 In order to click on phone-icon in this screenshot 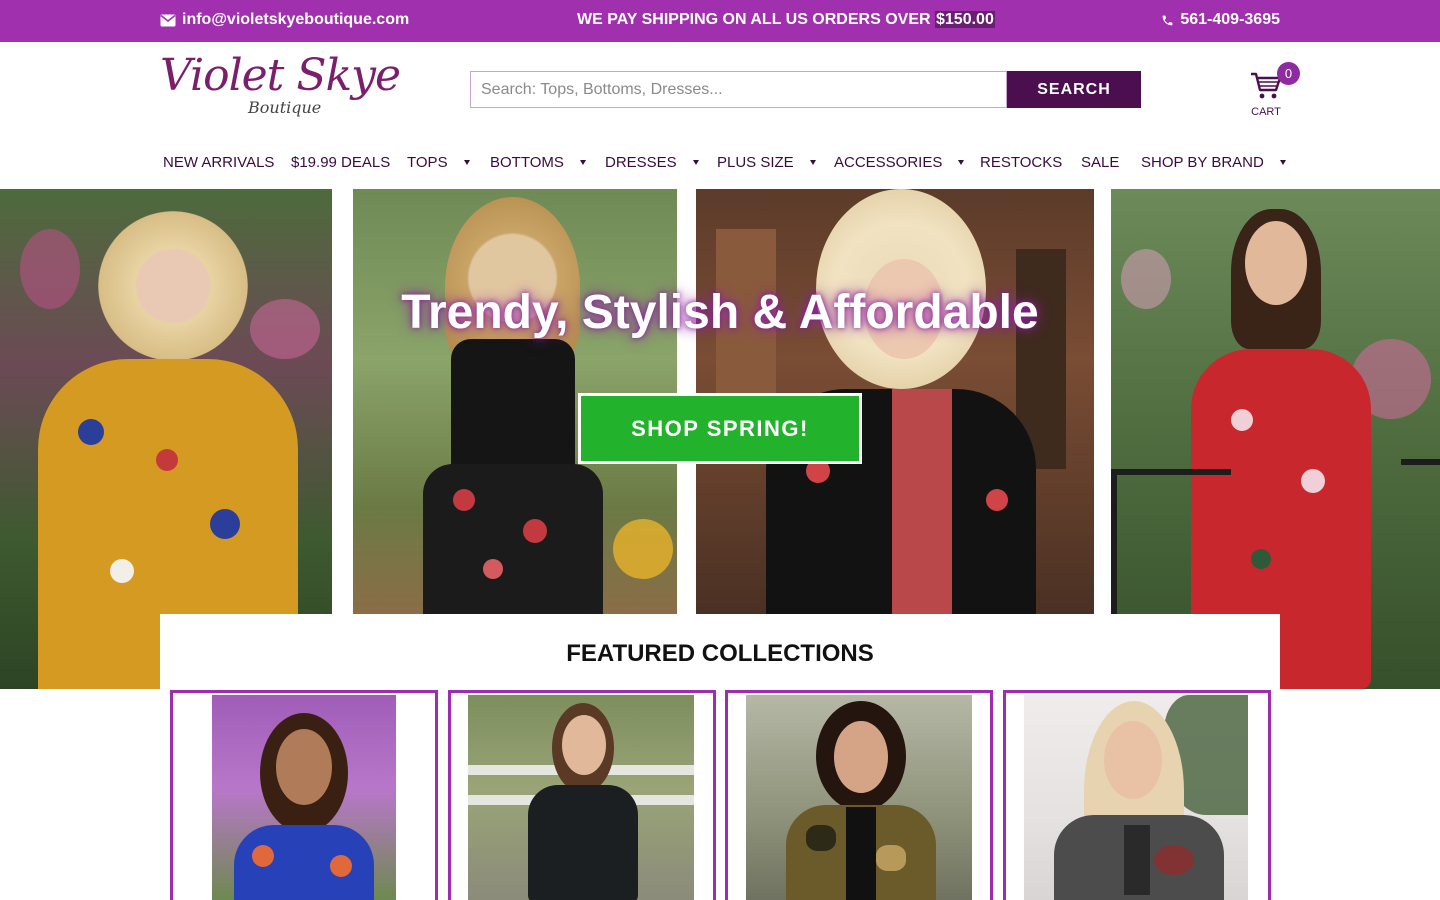, I will do `click(1167, 20)`.